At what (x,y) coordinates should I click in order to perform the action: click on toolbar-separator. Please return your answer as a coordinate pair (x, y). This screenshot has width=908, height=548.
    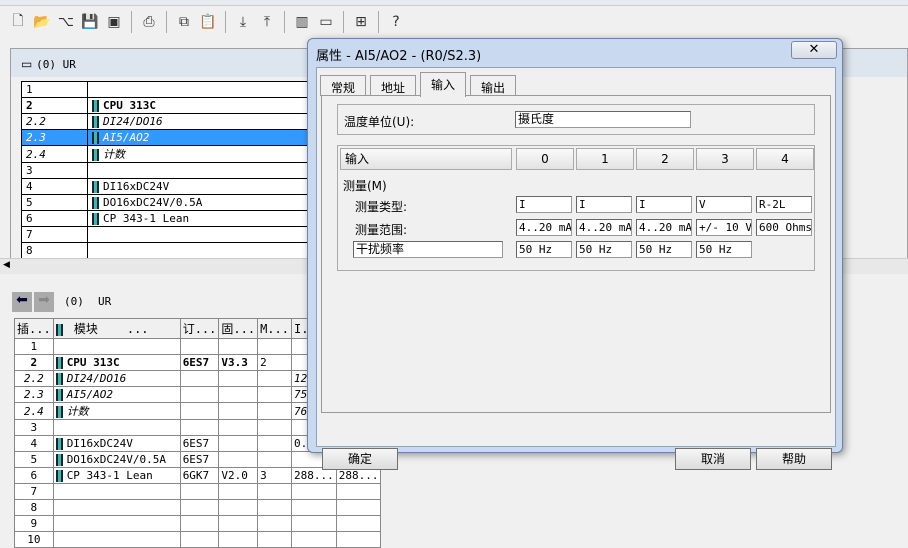
    Looking at the image, I should click on (343, 22).